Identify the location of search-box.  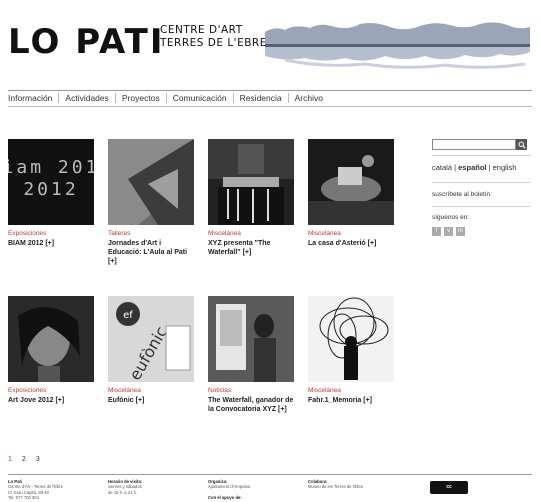
(479, 144).